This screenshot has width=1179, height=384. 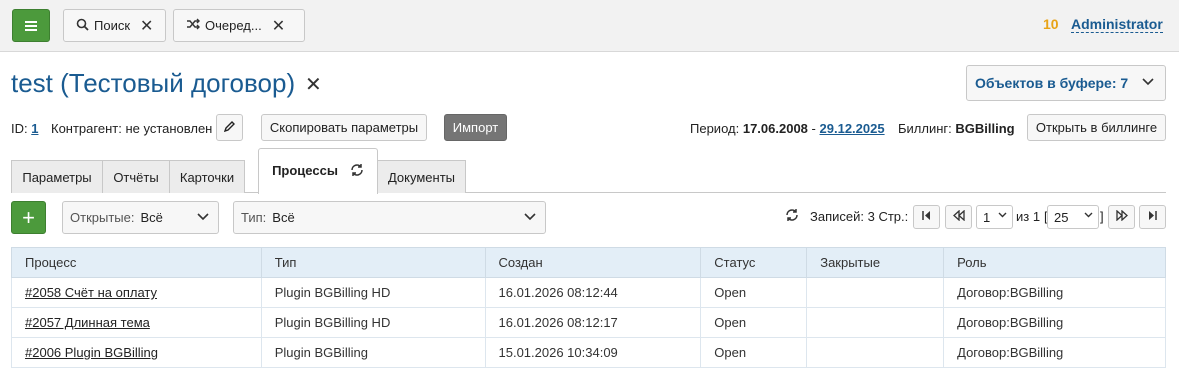 I want to click on fast-forward-icon, so click(x=1121, y=216).